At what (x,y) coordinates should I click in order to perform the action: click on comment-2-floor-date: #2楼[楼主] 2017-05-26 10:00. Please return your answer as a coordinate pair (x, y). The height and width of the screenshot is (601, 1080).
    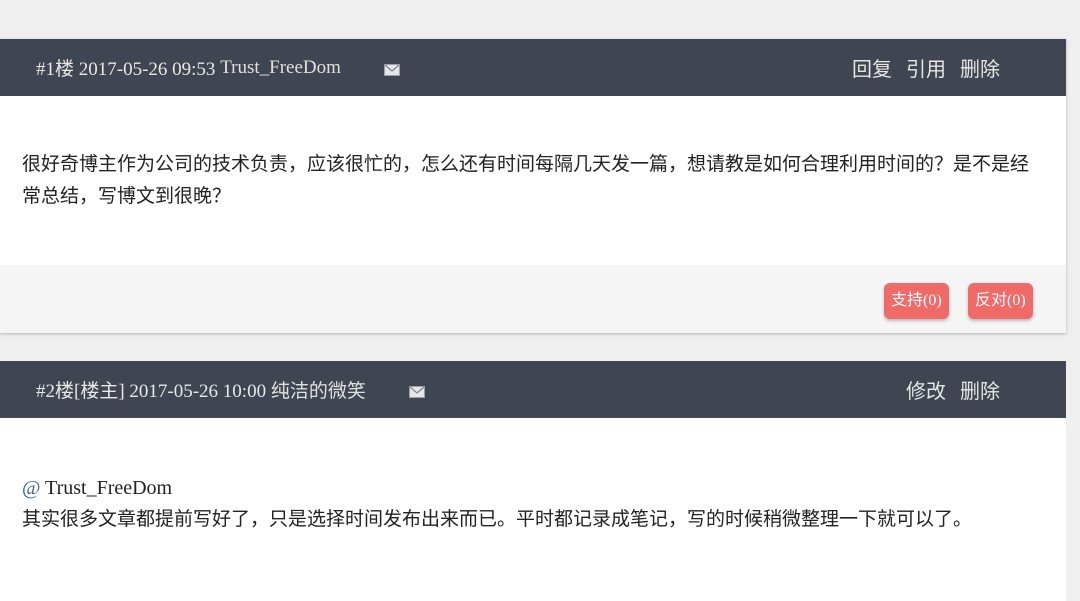
    Looking at the image, I should click on (153, 391).